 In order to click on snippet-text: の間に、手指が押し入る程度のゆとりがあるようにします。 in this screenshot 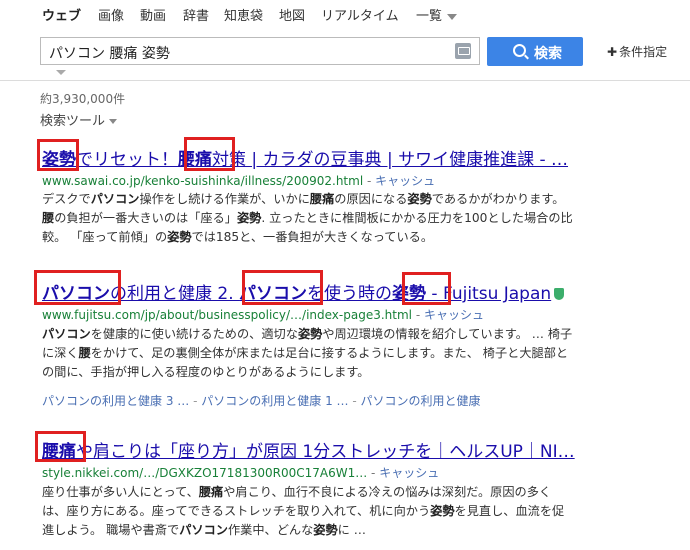, I will do `click(206, 372)`.